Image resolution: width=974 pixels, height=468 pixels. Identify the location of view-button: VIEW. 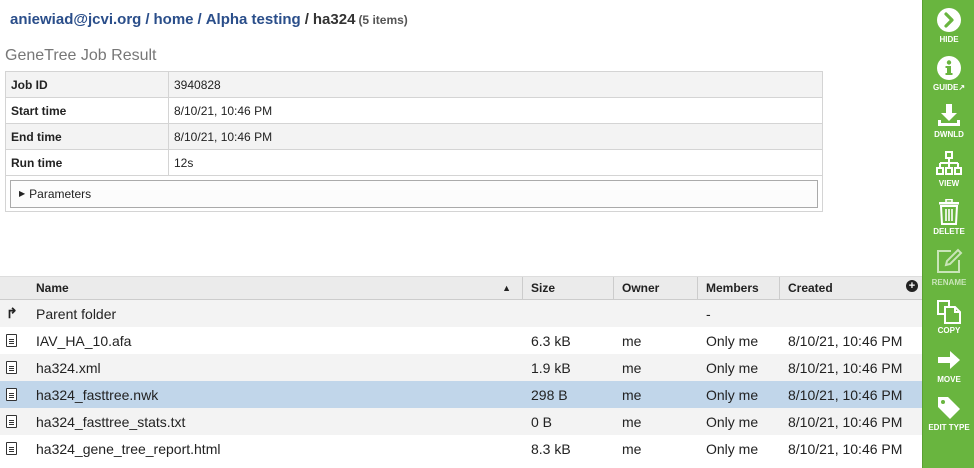
(948, 169).